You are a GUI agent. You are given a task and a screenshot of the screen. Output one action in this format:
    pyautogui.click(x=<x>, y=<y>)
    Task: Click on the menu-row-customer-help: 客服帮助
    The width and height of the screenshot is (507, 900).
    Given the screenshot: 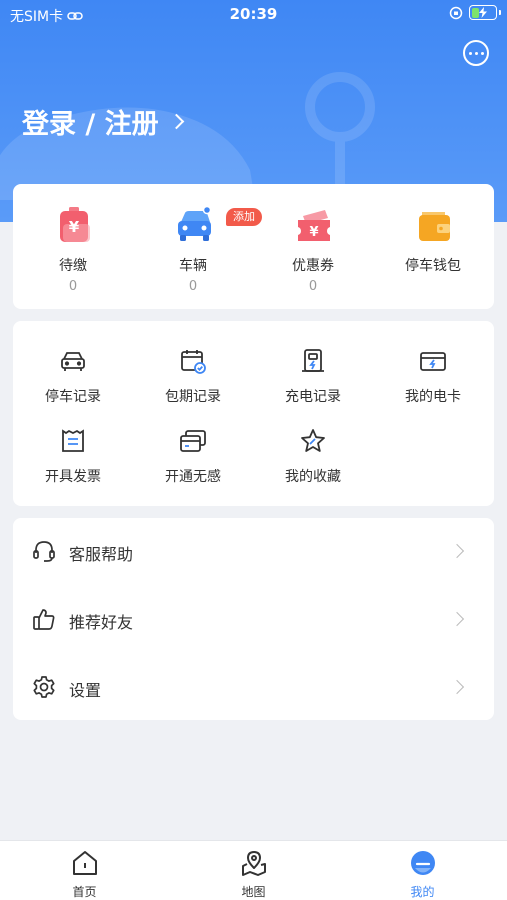 What is the action you would take?
    pyautogui.click(x=253, y=551)
    